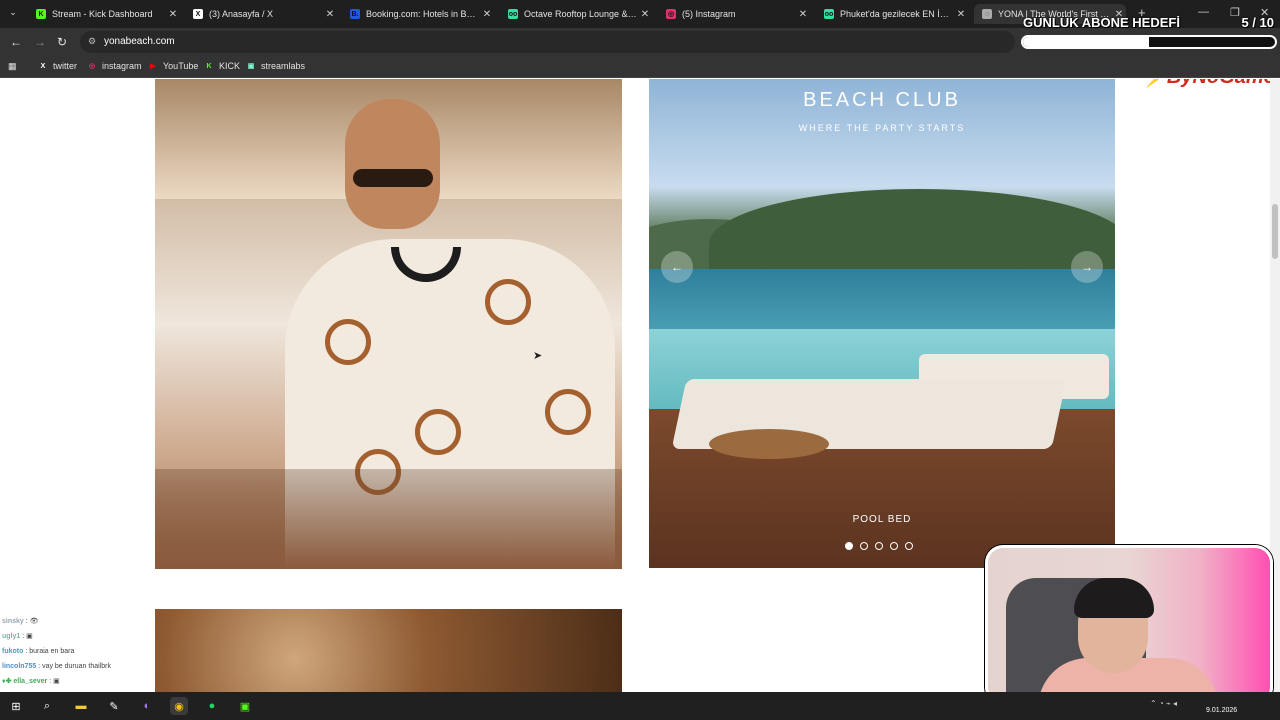  Describe the element at coordinates (12, 66) in the screenshot. I see `apps-icon: ▦` at that location.